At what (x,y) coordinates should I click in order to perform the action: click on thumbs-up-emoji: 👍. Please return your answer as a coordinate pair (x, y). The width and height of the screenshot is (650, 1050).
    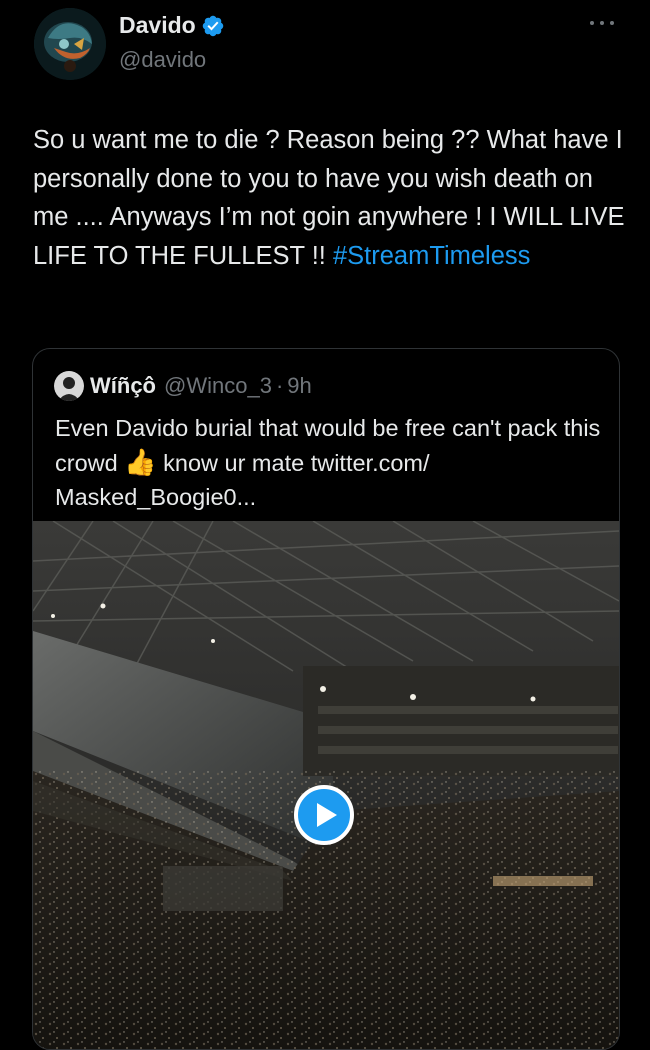
    Looking at the image, I should click on (140, 462).